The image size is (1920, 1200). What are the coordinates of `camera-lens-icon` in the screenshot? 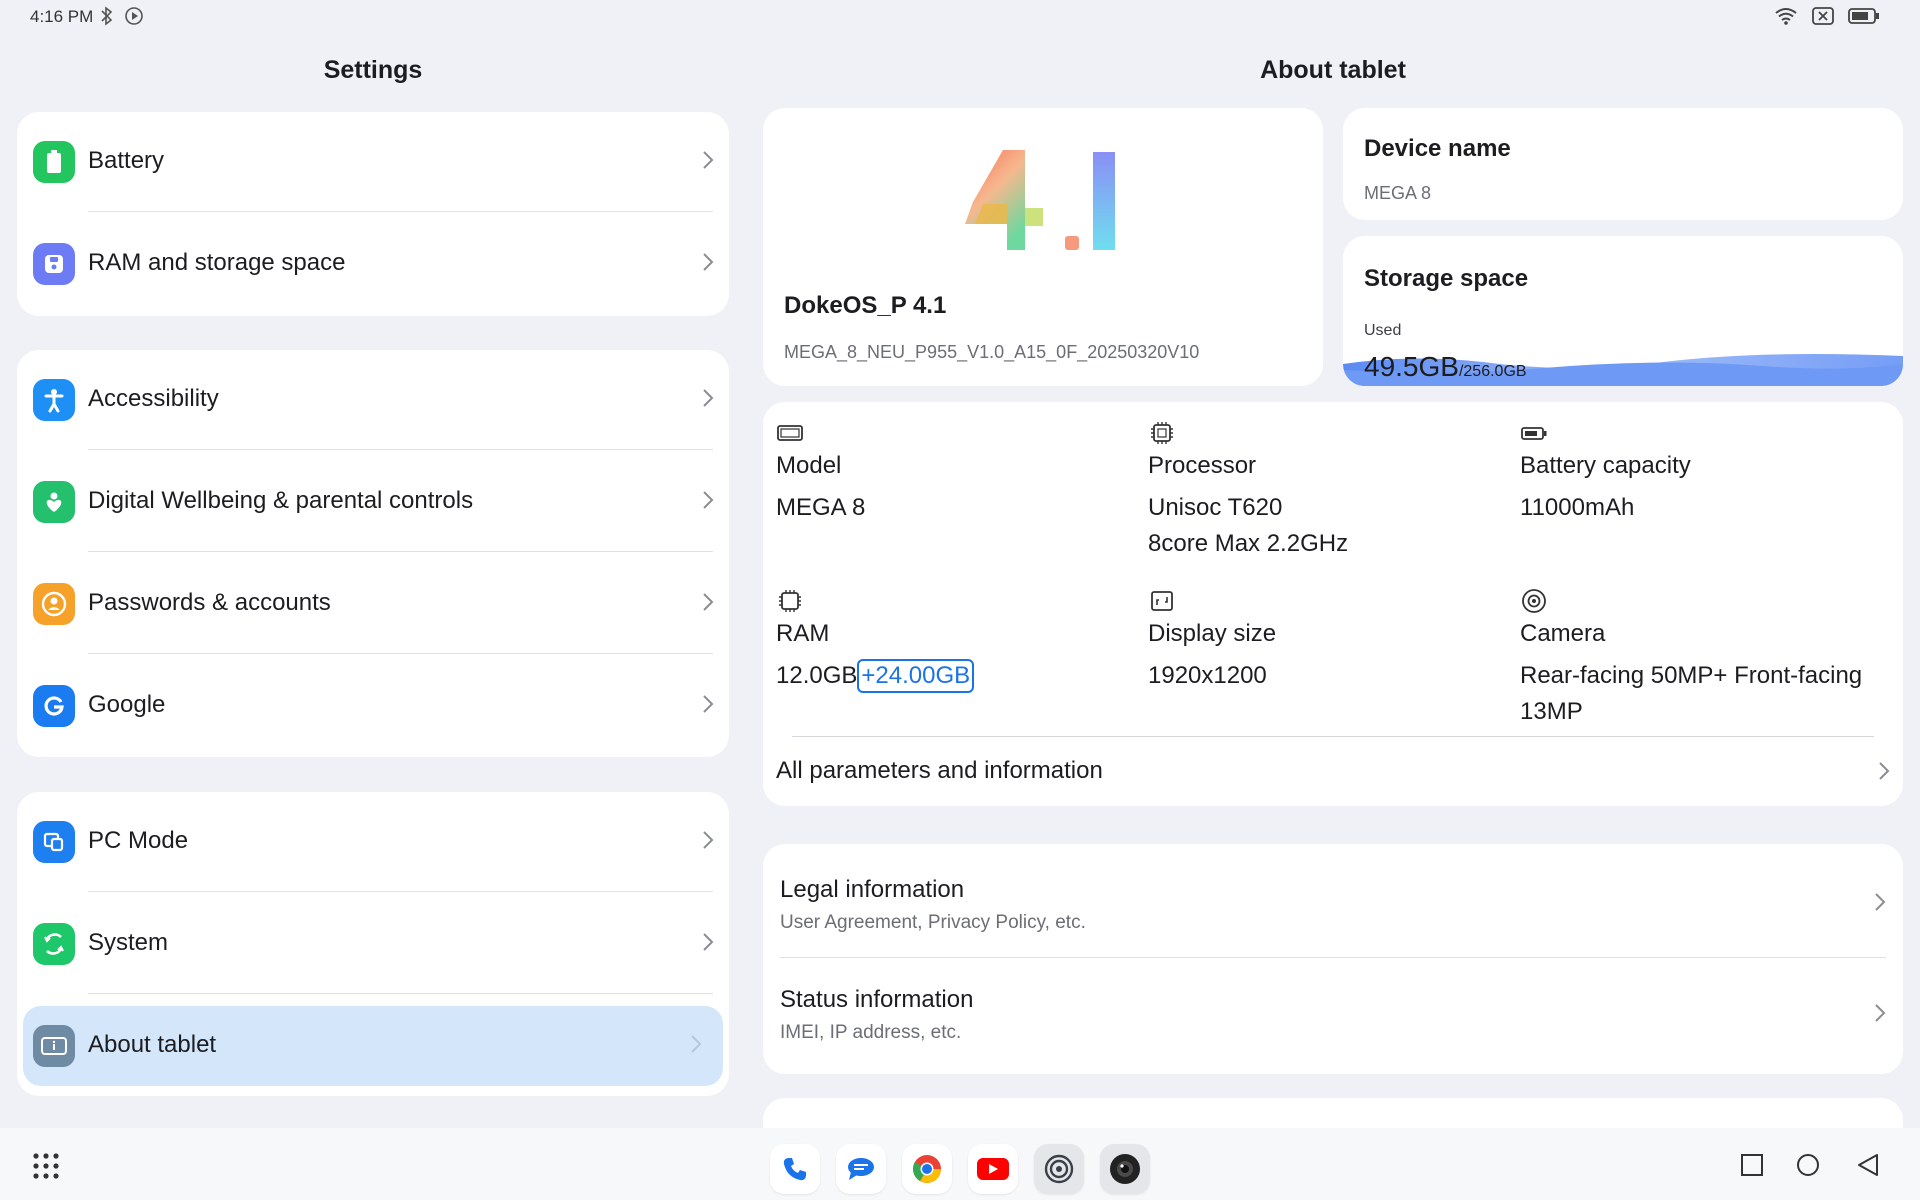 It's located at (1534, 601).